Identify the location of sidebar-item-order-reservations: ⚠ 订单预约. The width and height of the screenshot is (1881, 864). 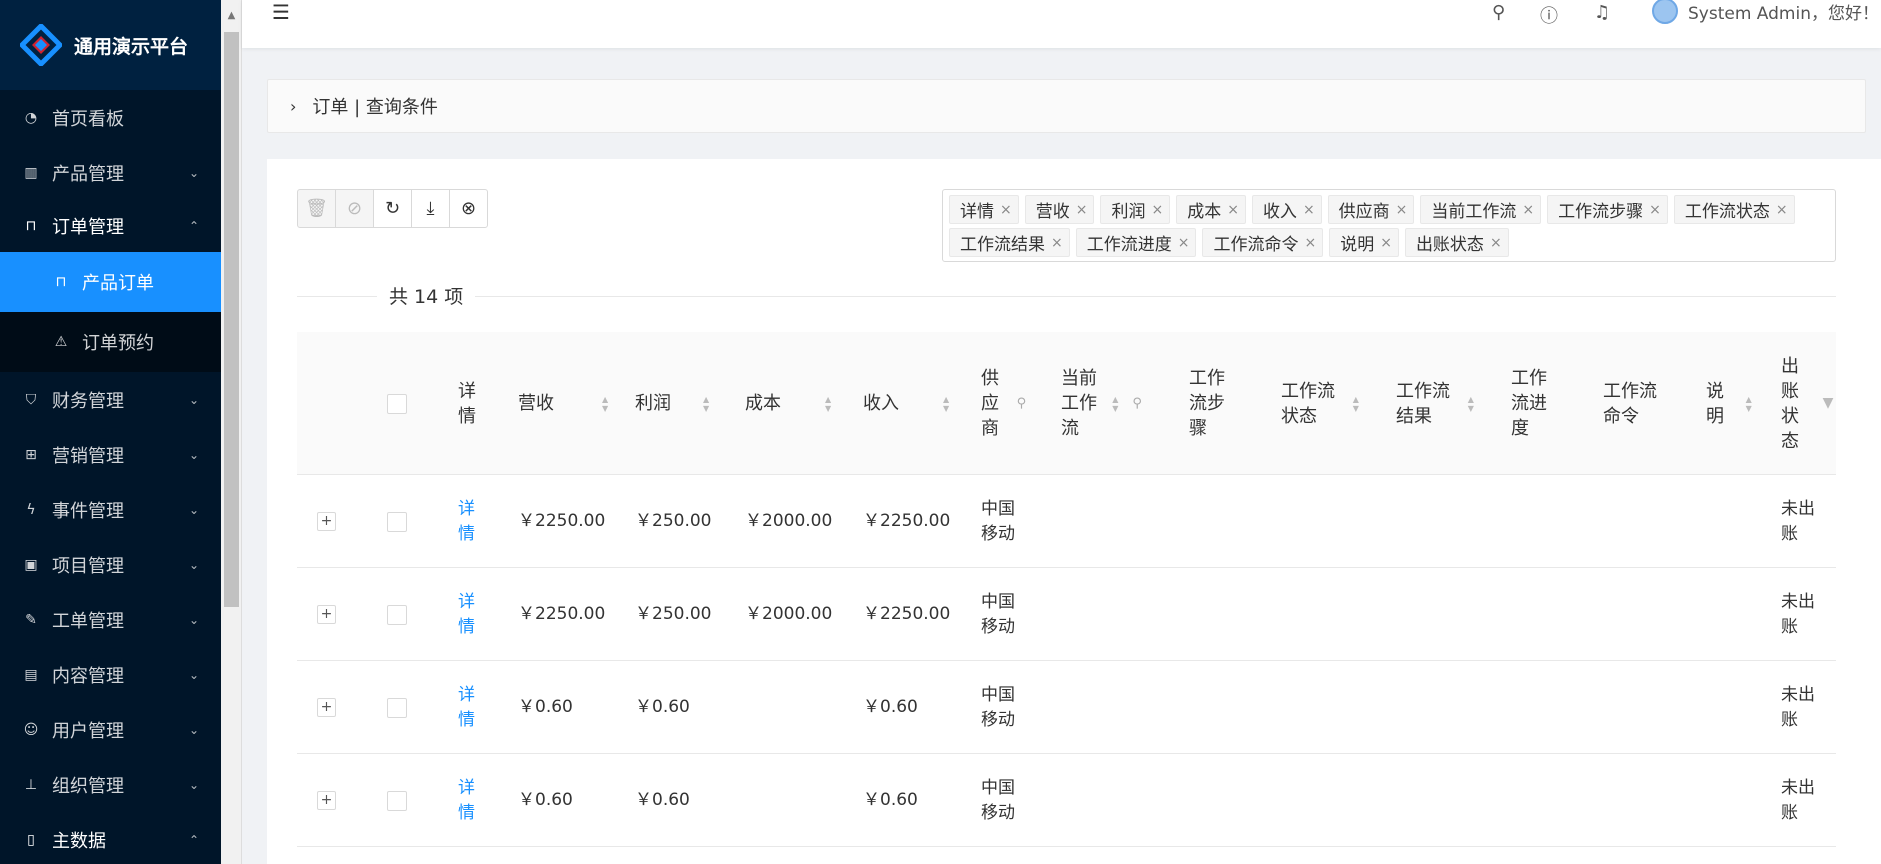
(110, 342).